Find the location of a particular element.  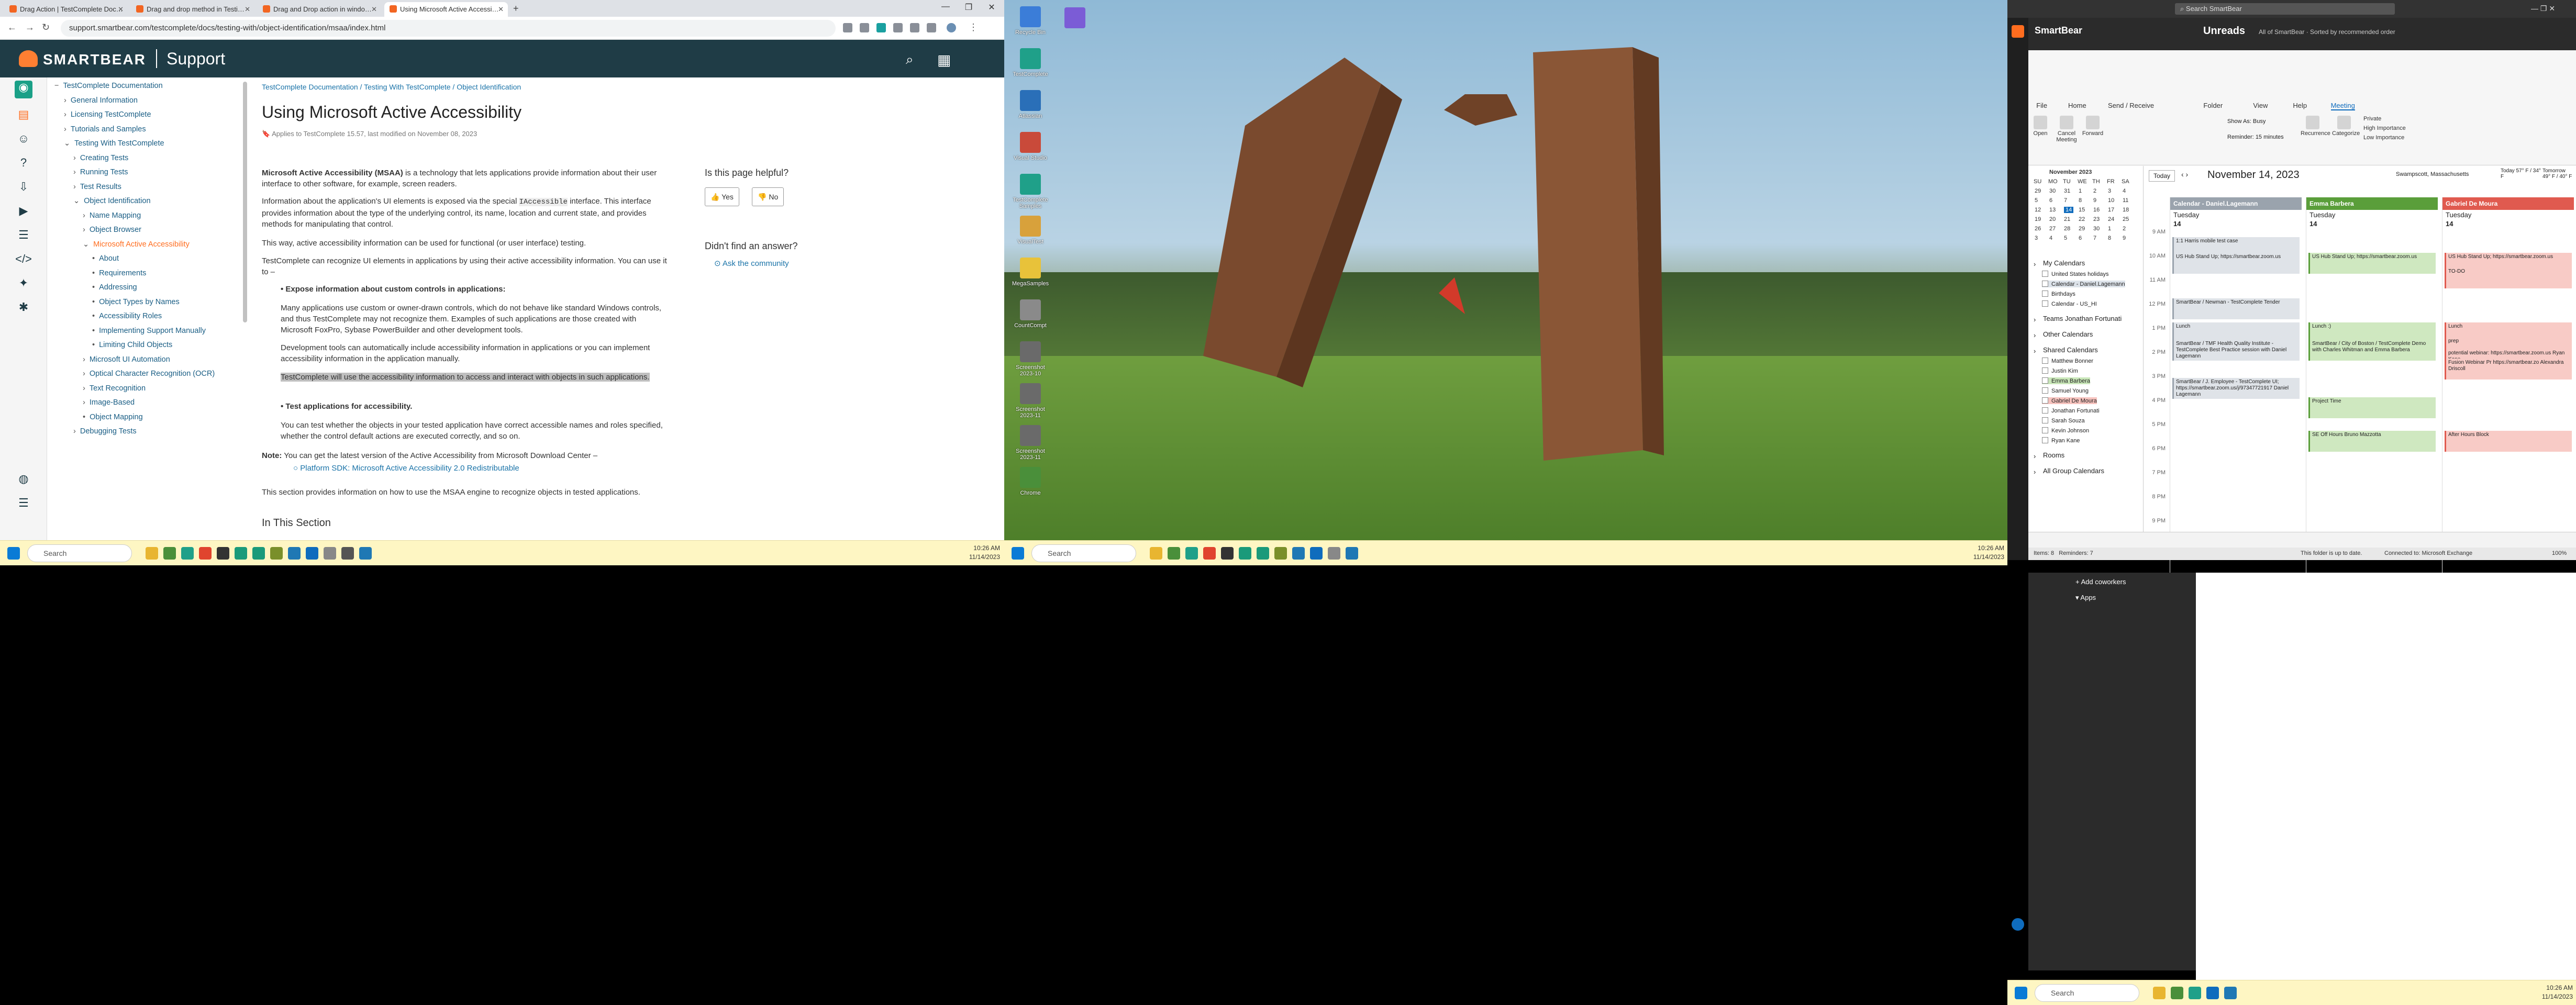

reminder-field: Reminder: 15 minutes is located at coordinates (2255, 137).